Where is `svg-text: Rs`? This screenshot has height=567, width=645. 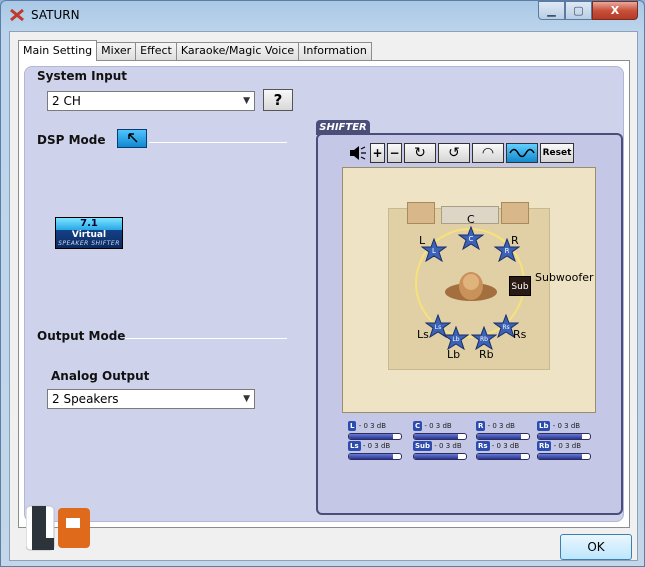 svg-text: Rs is located at coordinates (505, 327).